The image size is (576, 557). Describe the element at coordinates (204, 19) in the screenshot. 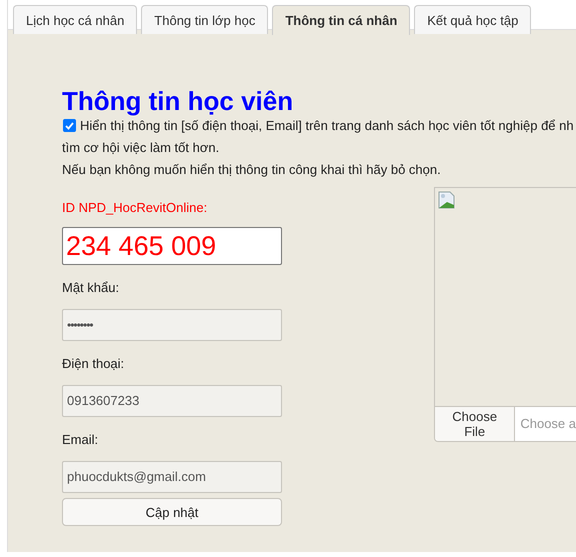

I see `tab: Thông tin lớp học` at that location.